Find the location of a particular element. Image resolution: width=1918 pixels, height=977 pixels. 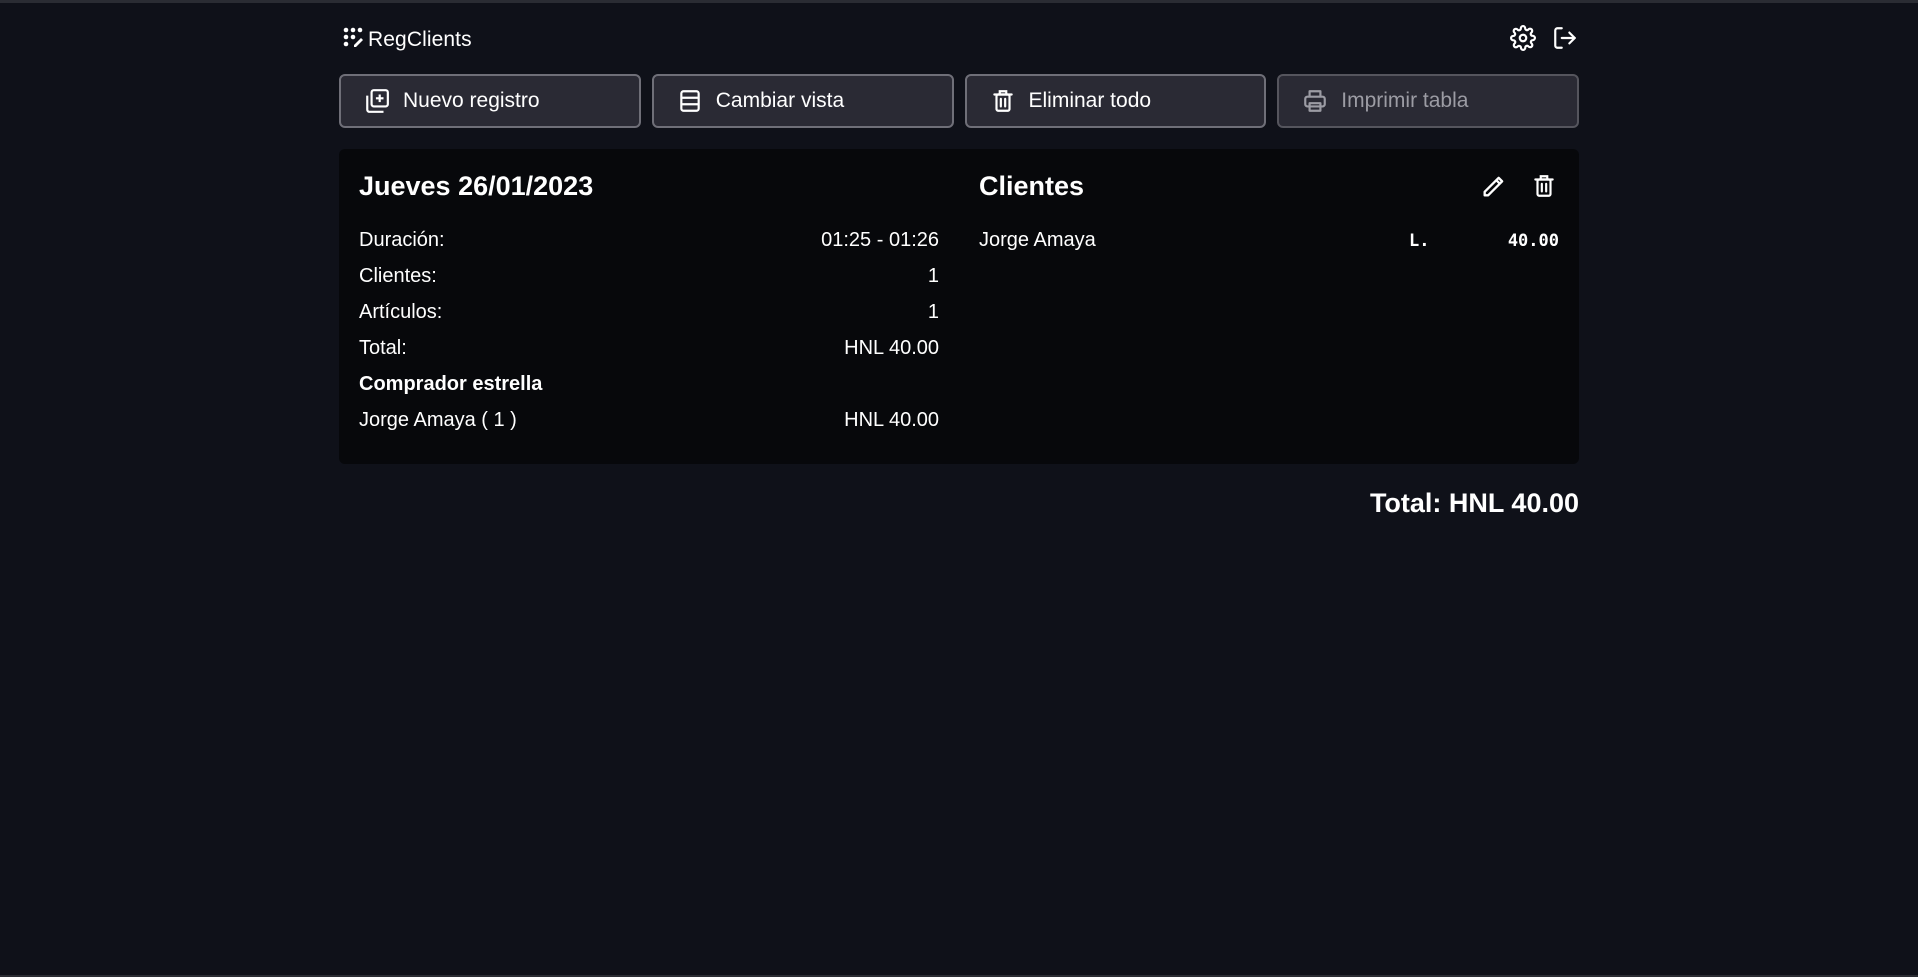

edit-icon is located at coordinates (1494, 186).